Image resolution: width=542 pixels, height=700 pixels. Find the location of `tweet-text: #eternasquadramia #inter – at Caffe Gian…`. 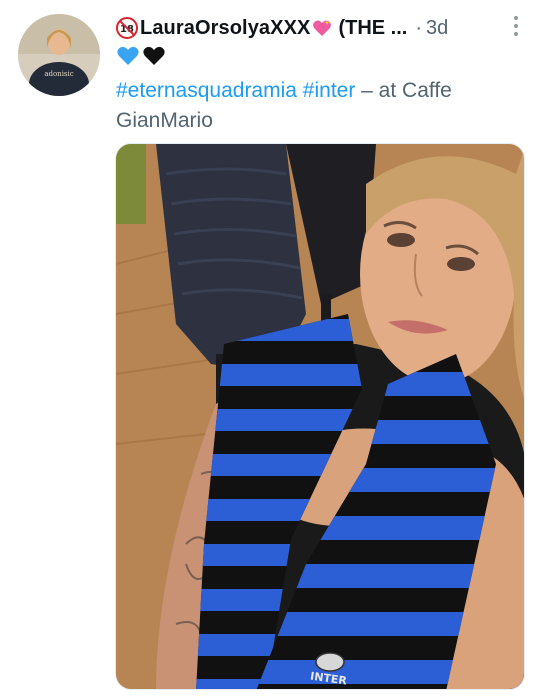

tweet-text: #eternasquadramia #inter – at Caffe Gian… is located at coordinates (311, 106).